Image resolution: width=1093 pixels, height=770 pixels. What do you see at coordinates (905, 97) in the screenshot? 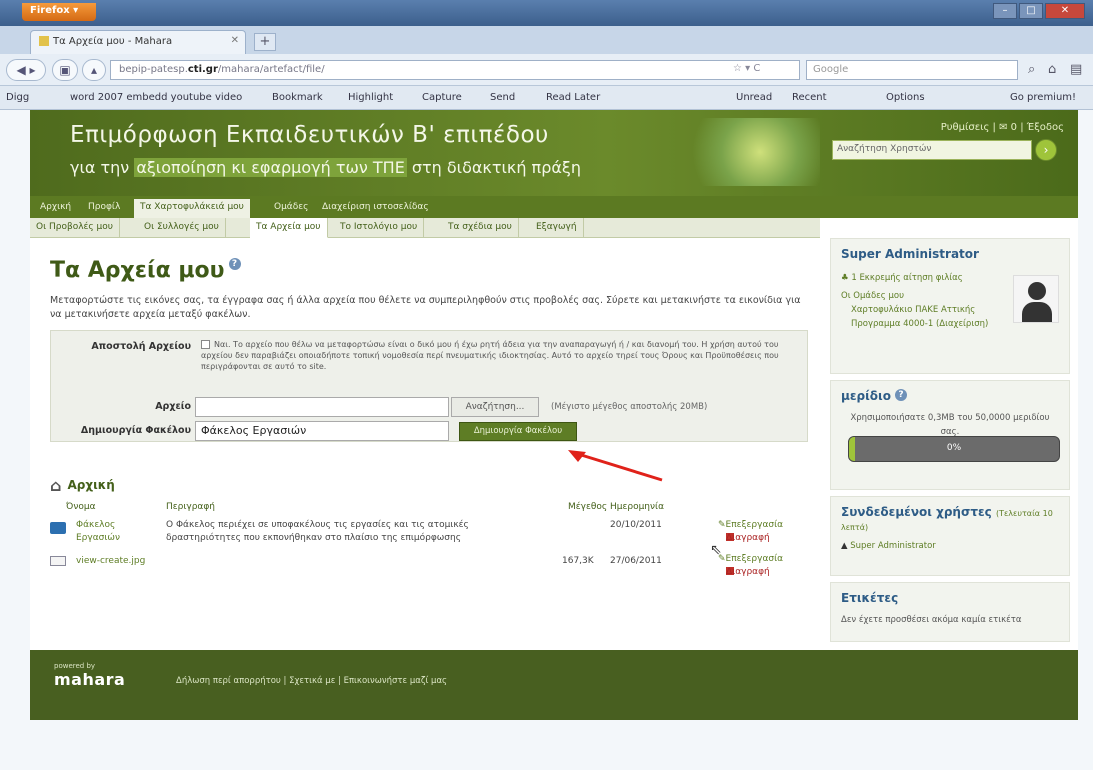
I see `bookmark-options: Options` at bounding box center [905, 97].